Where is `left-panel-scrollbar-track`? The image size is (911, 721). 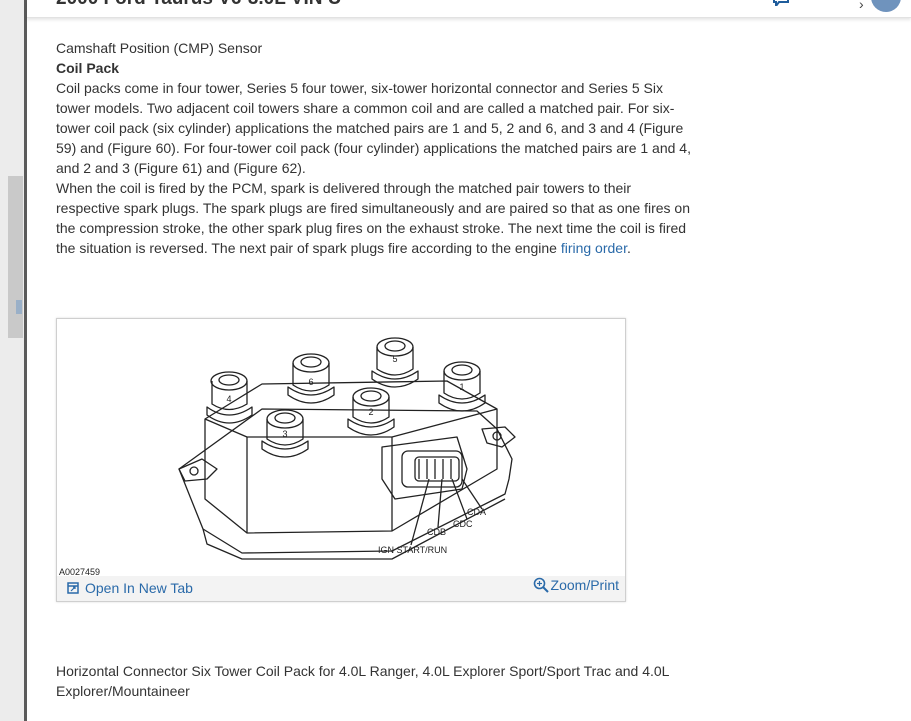 left-panel-scrollbar-track is located at coordinates (12, 360).